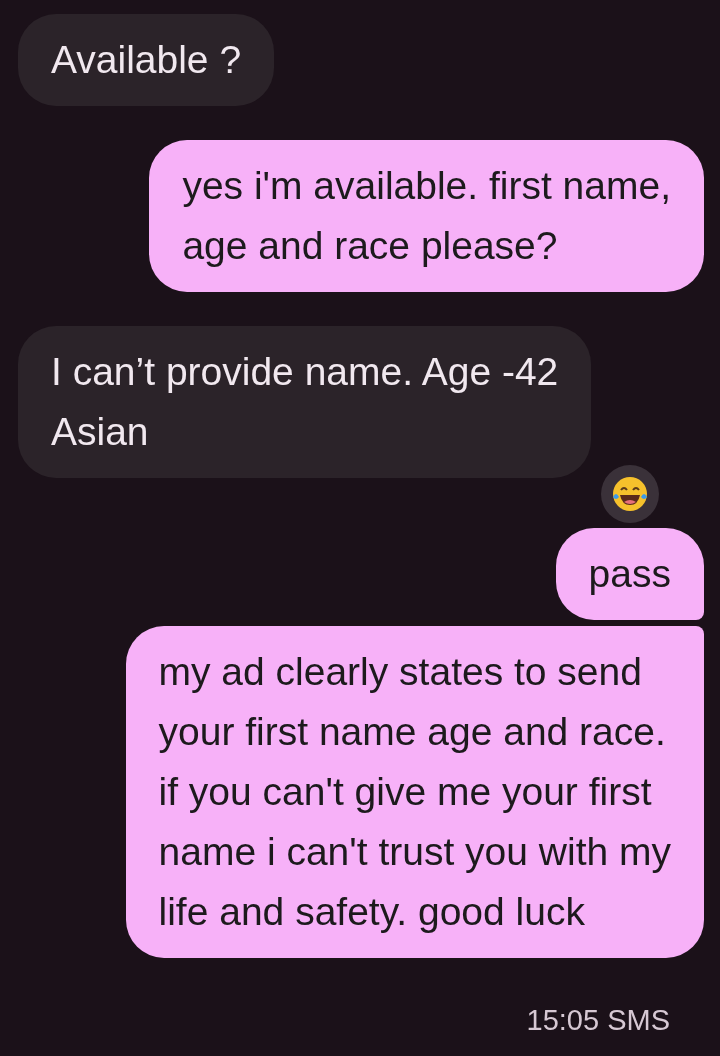 The height and width of the screenshot is (1056, 720). Describe the element at coordinates (629, 574) in the screenshot. I see `message-bubble: pass` at that location.